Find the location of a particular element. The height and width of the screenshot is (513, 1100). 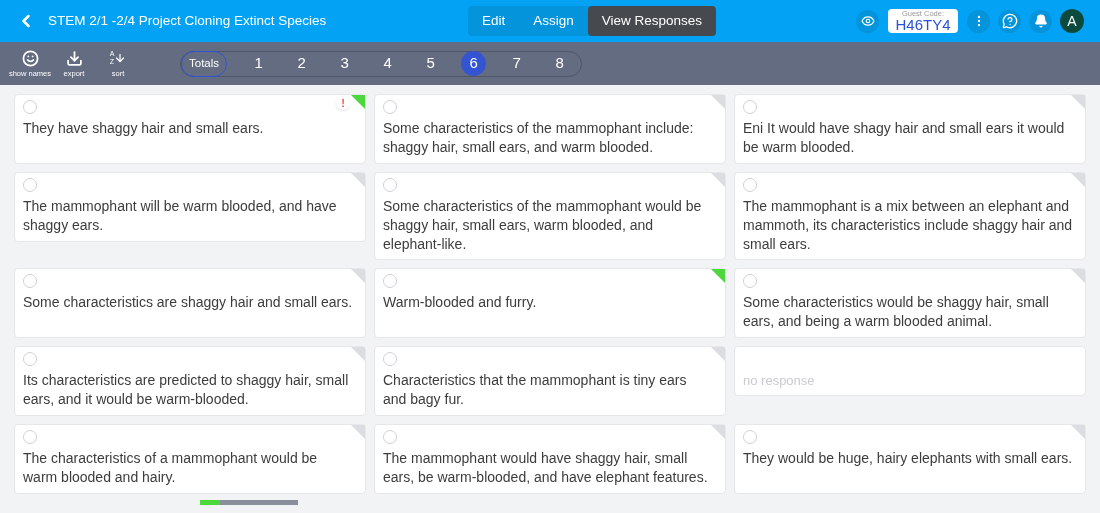

eye-icon is located at coordinates (867, 21).